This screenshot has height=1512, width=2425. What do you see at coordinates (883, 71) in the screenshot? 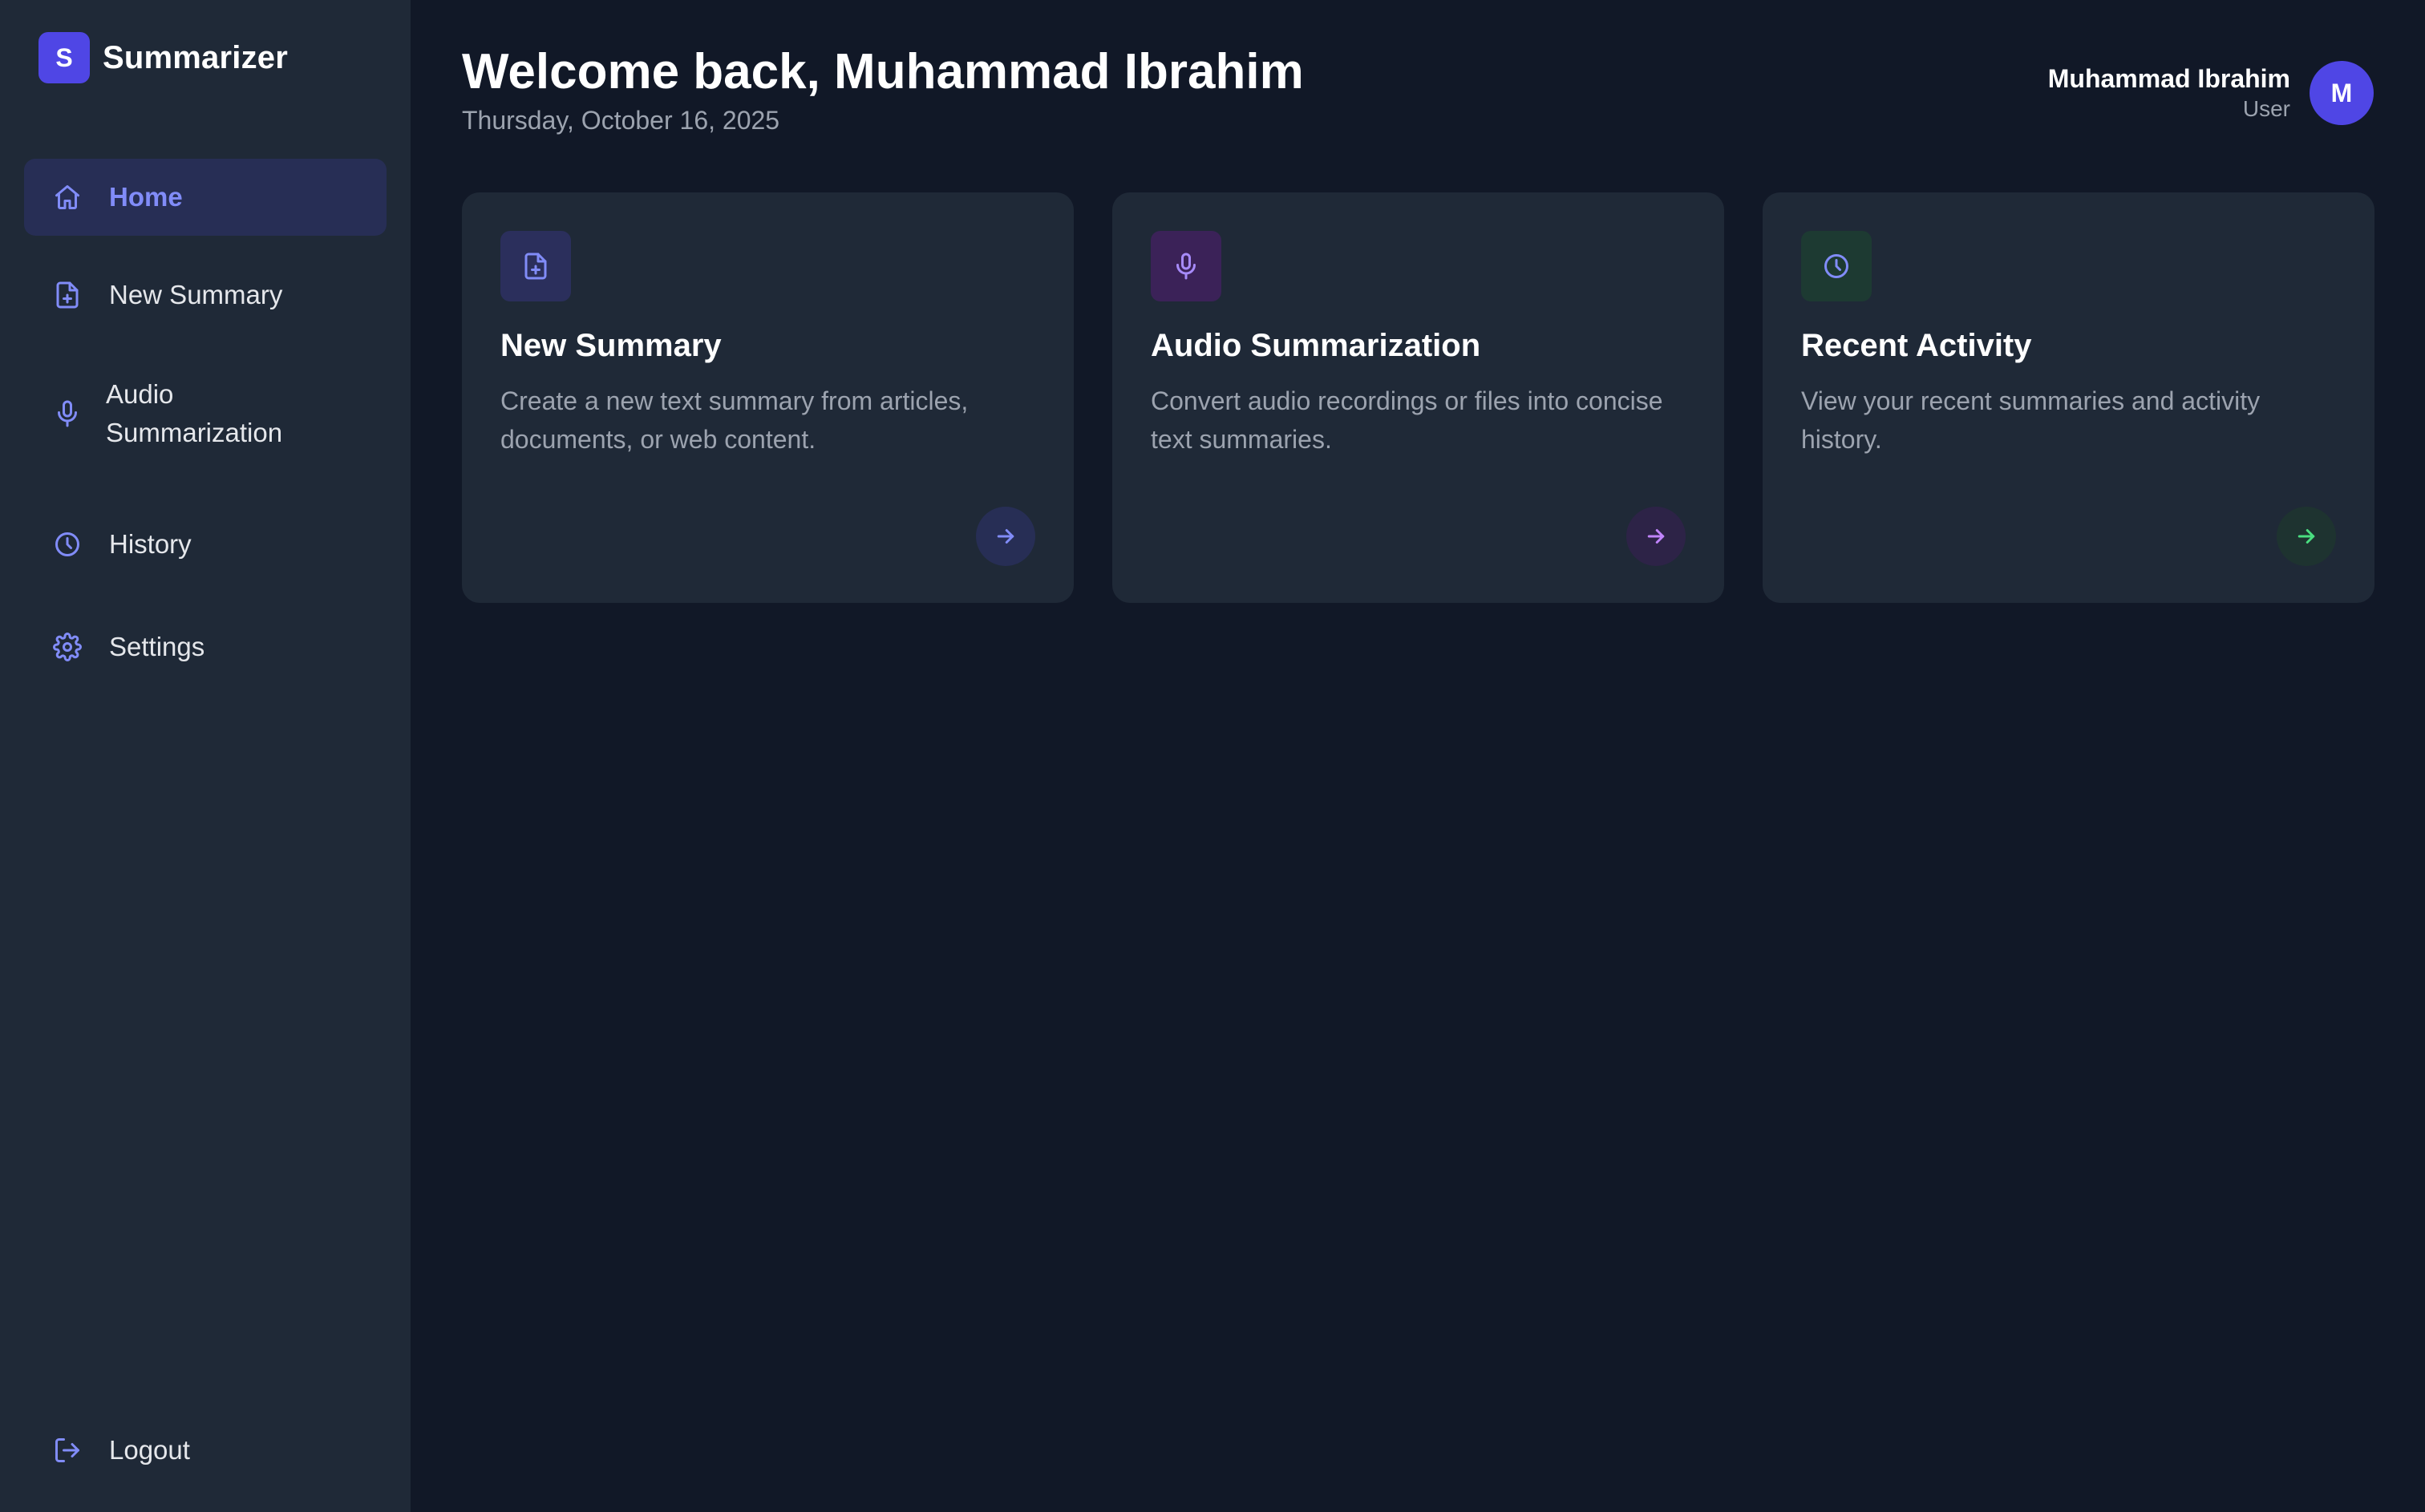
I see `page-title: Welcome back, Muhammad Ibrahim` at bounding box center [883, 71].